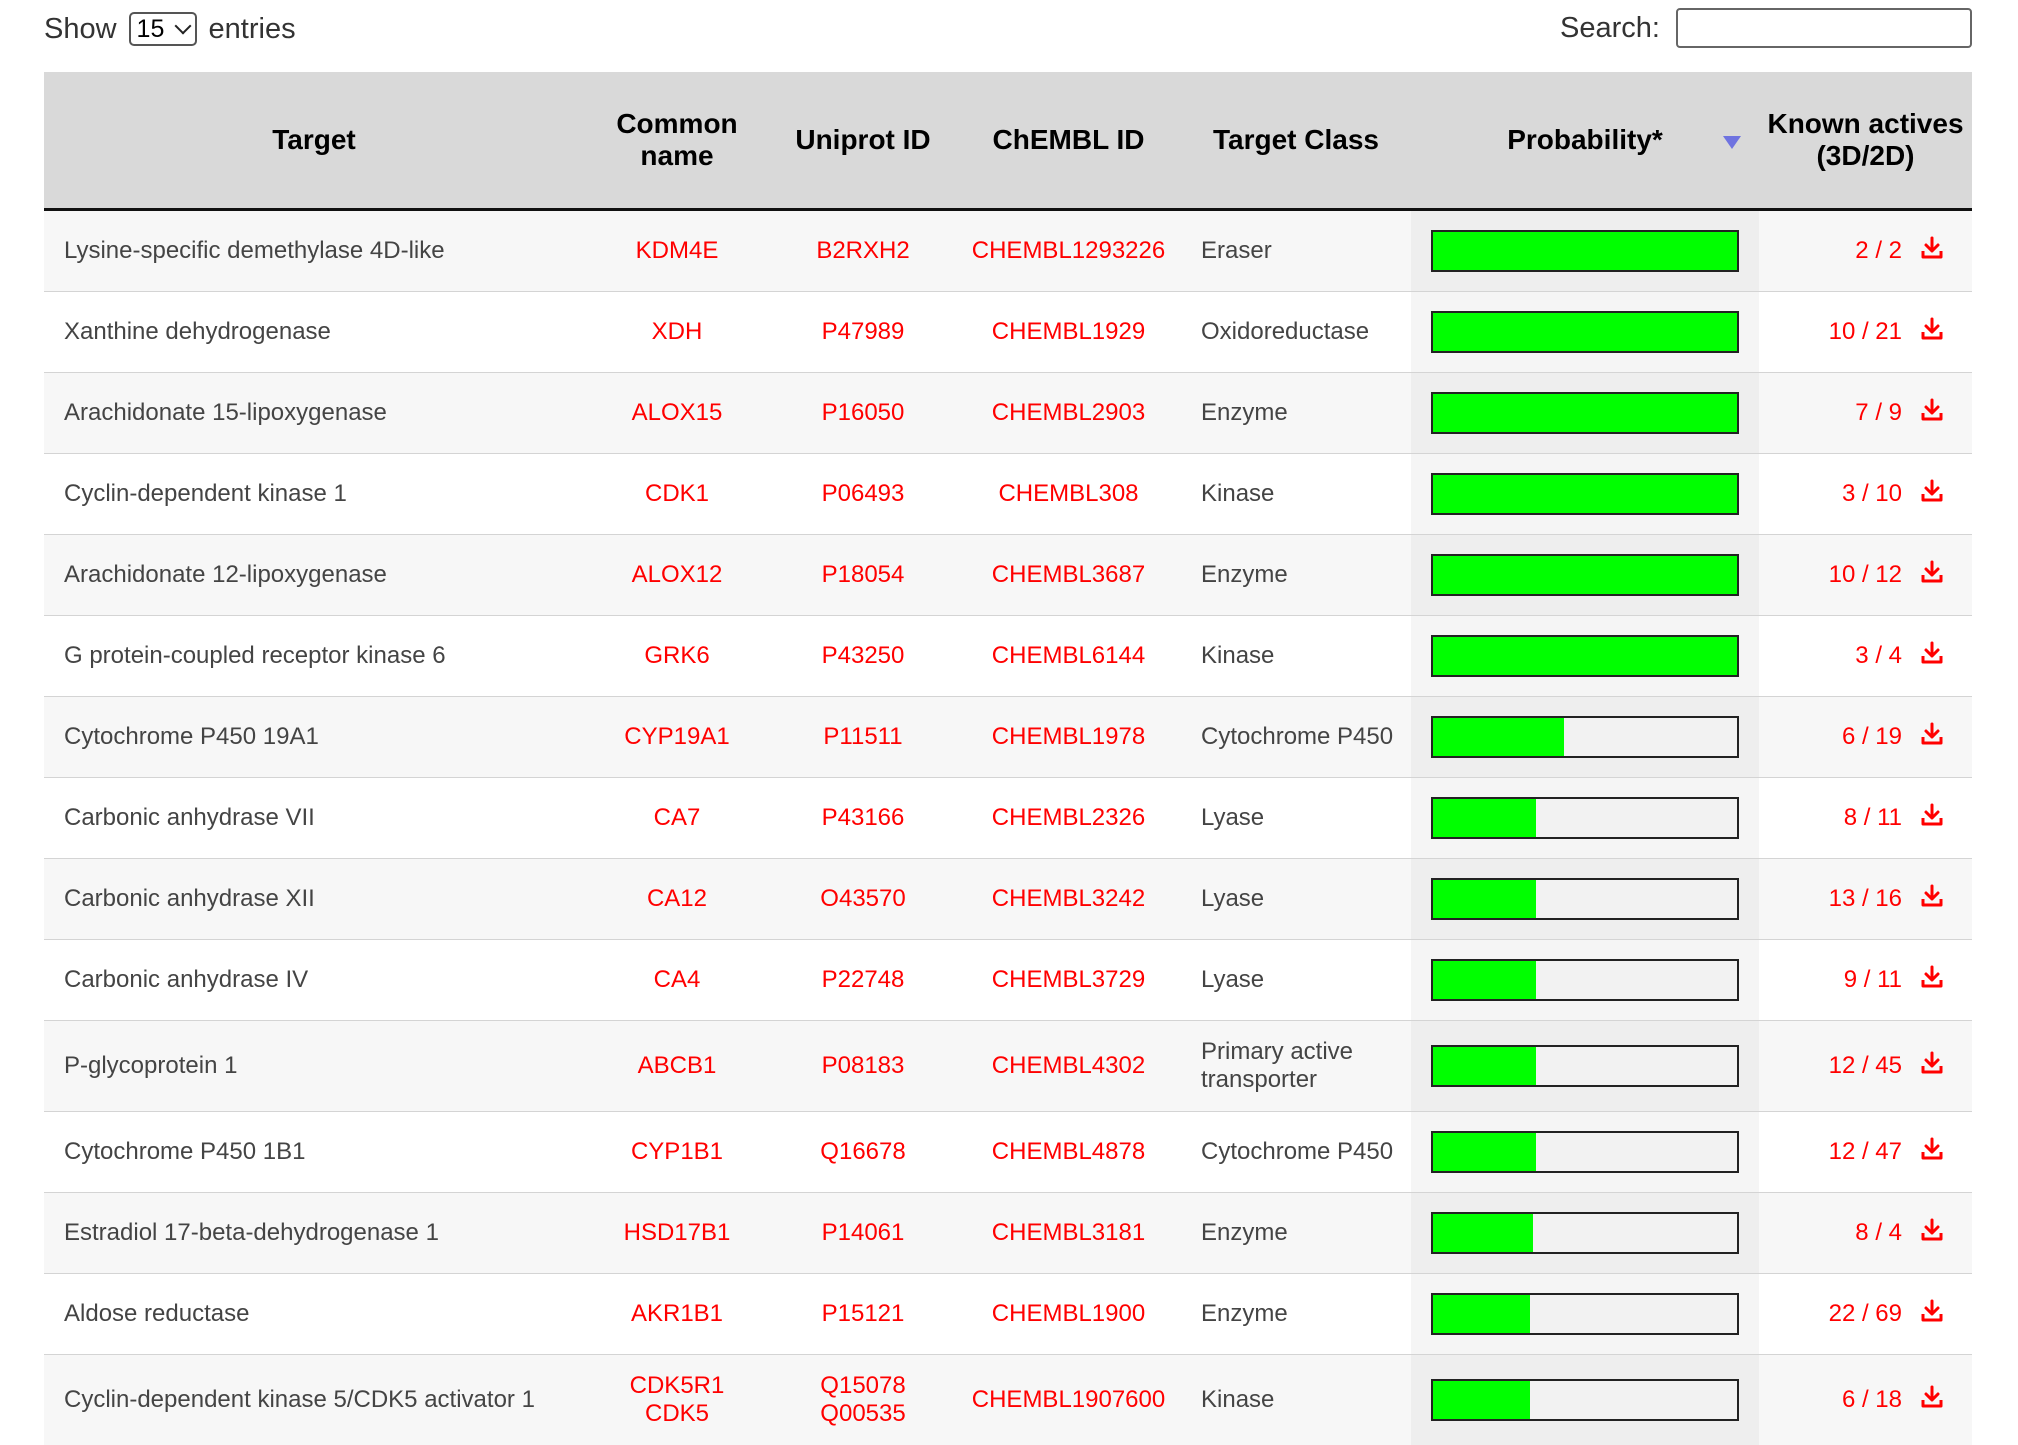 The height and width of the screenshot is (1445, 2018). I want to click on uniprot-id-link: P47989, so click(863, 332).